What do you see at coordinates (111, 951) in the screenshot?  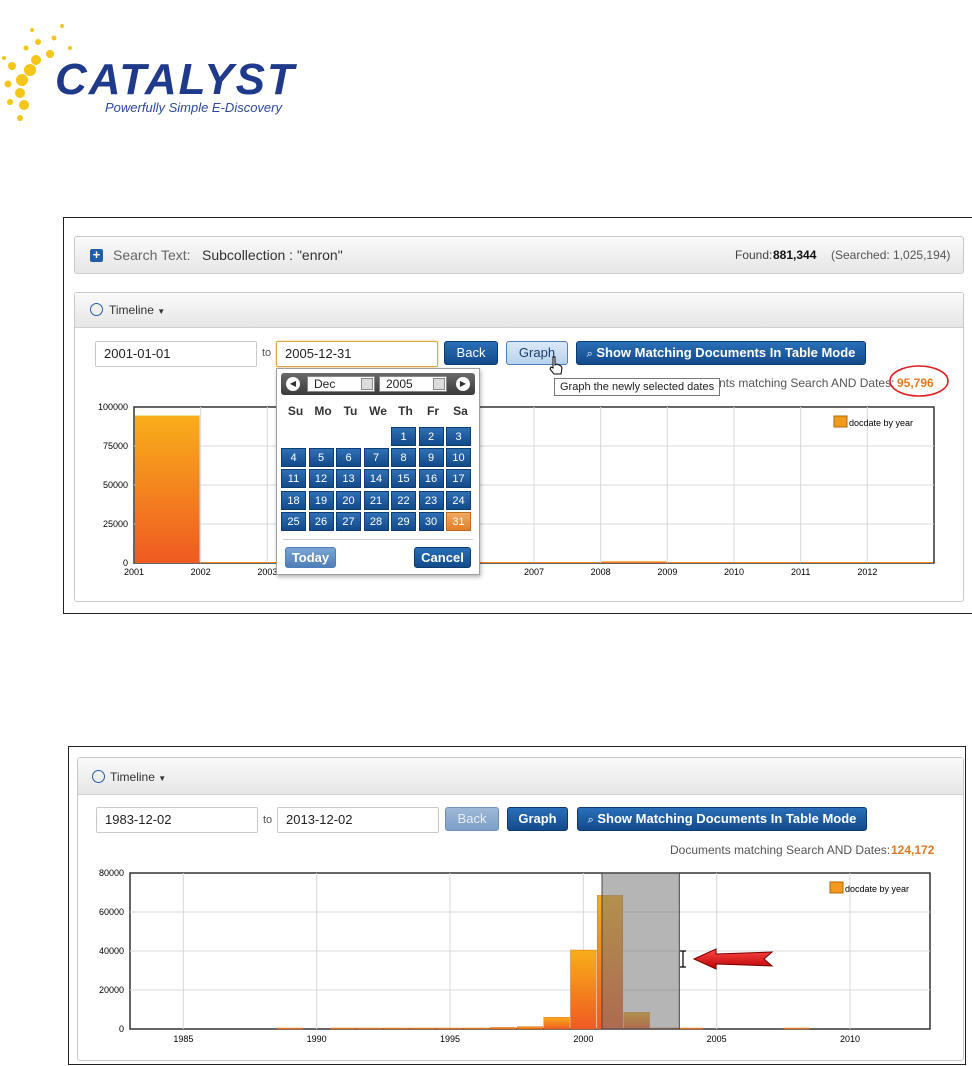 I see `y-tick-label: 40000` at bounding box center [111, 951].